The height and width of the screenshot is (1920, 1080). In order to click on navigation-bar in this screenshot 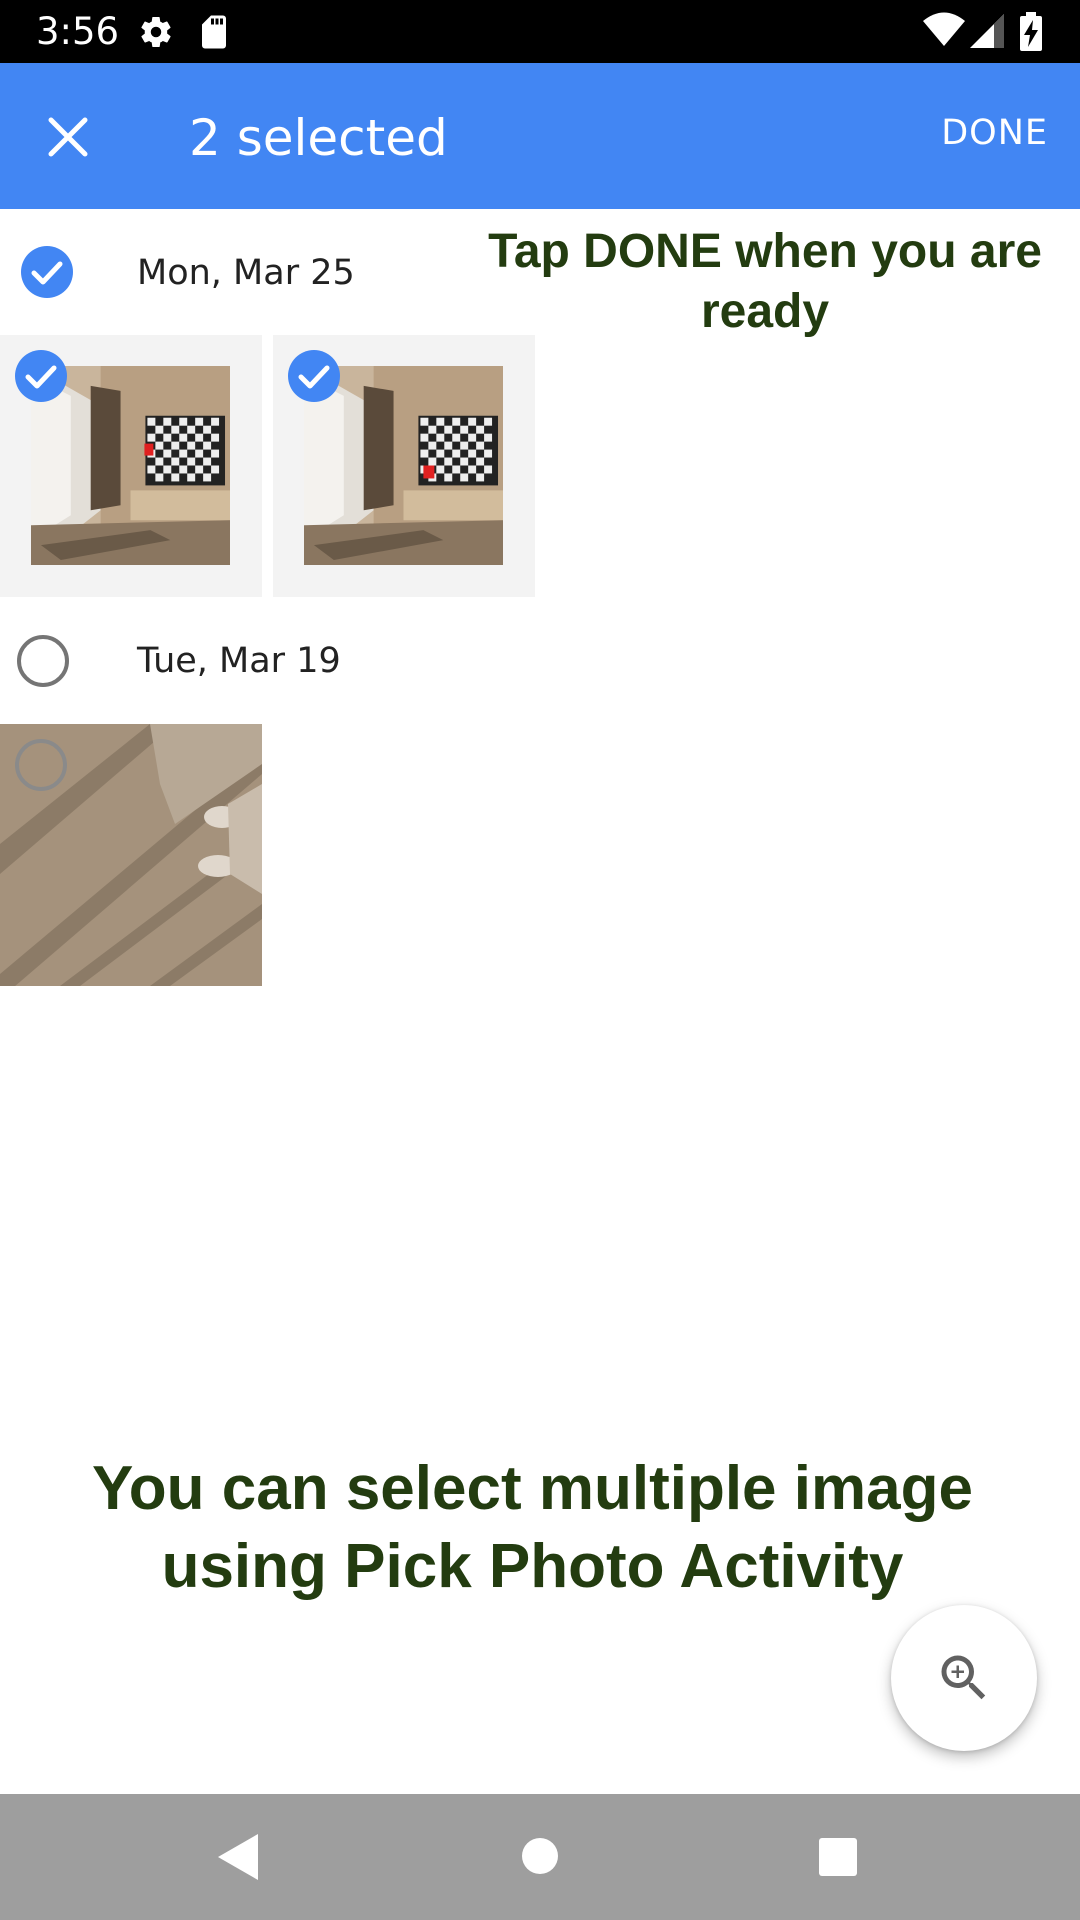, I will do `click(540, 1857)`.